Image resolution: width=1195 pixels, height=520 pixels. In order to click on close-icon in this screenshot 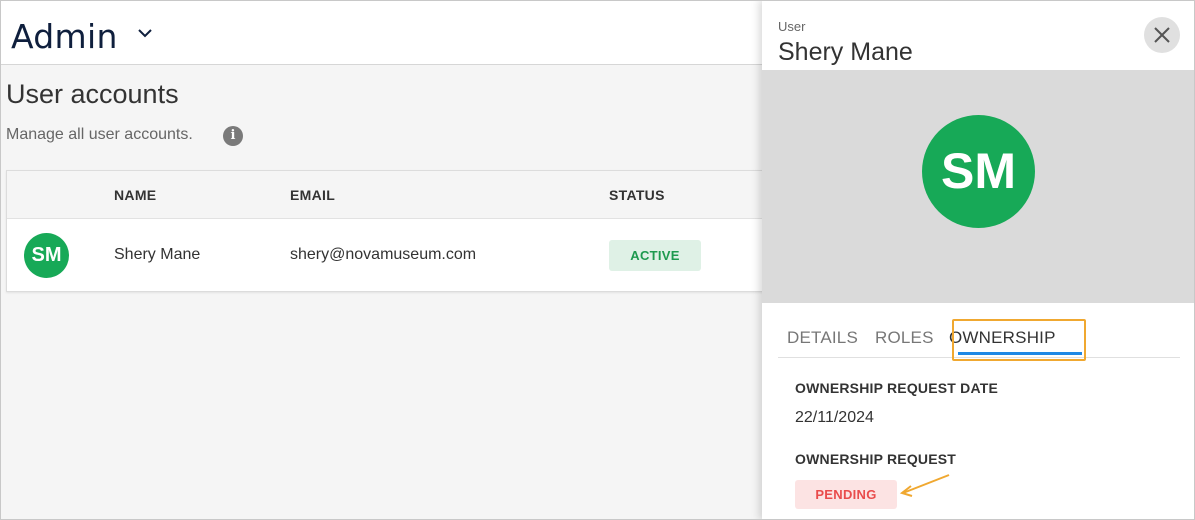, I will do `click(1162, 35)`.